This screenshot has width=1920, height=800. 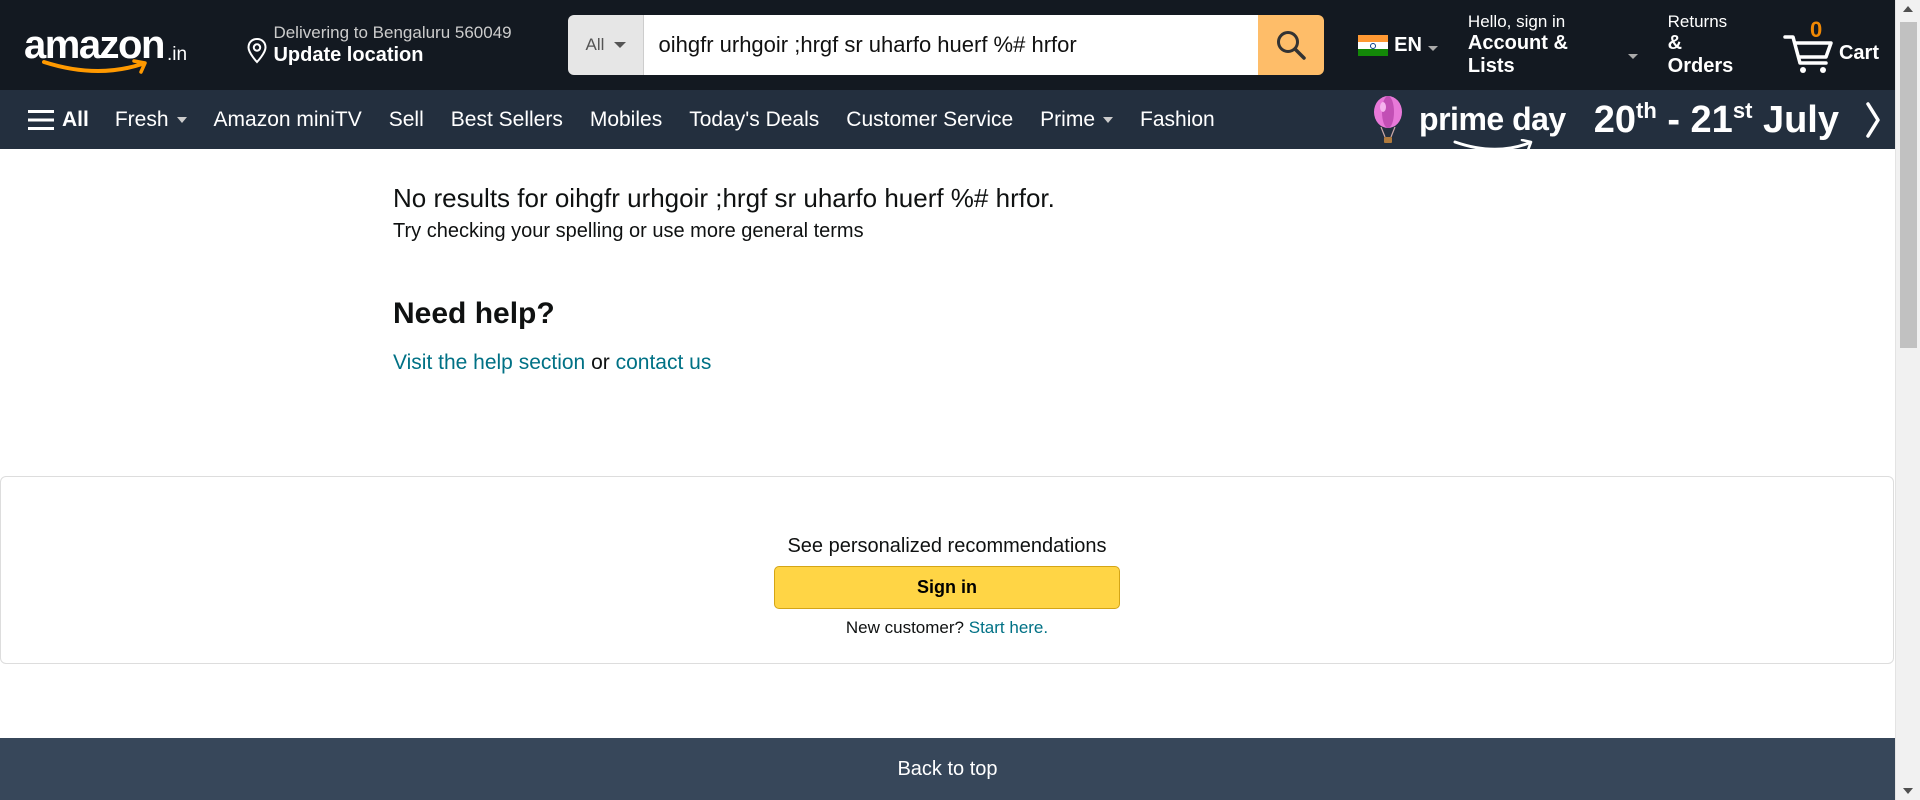 I want to click on returns-label: Returns, so click(x=1697, y=21).